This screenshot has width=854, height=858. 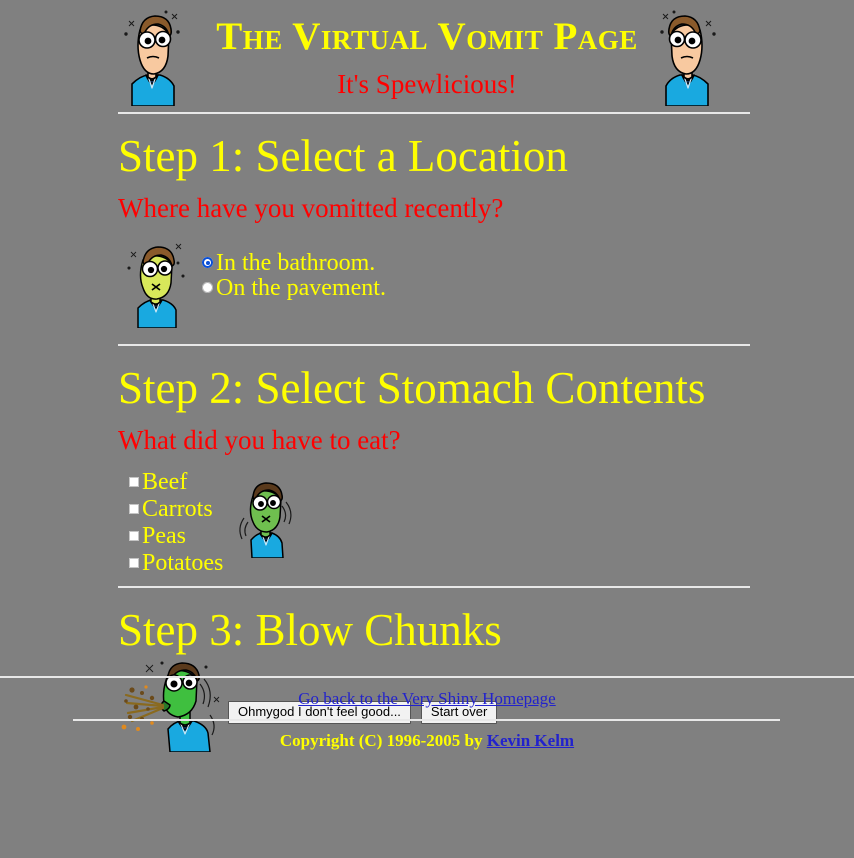 I want to click on stomach-item-peas: Peas, so click(x=176, y=535).